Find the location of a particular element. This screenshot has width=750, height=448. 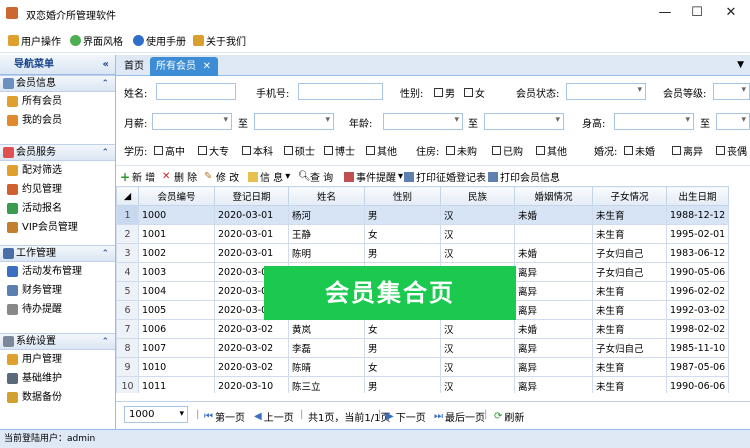

edu-highschool-checkbox: 高中 is located at coordinates (169, 150).